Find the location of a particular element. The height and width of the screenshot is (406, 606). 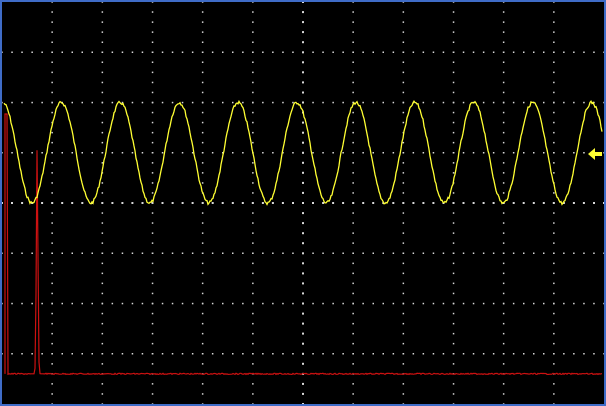

trigger-level-marker is located at coordinates (595, 154).